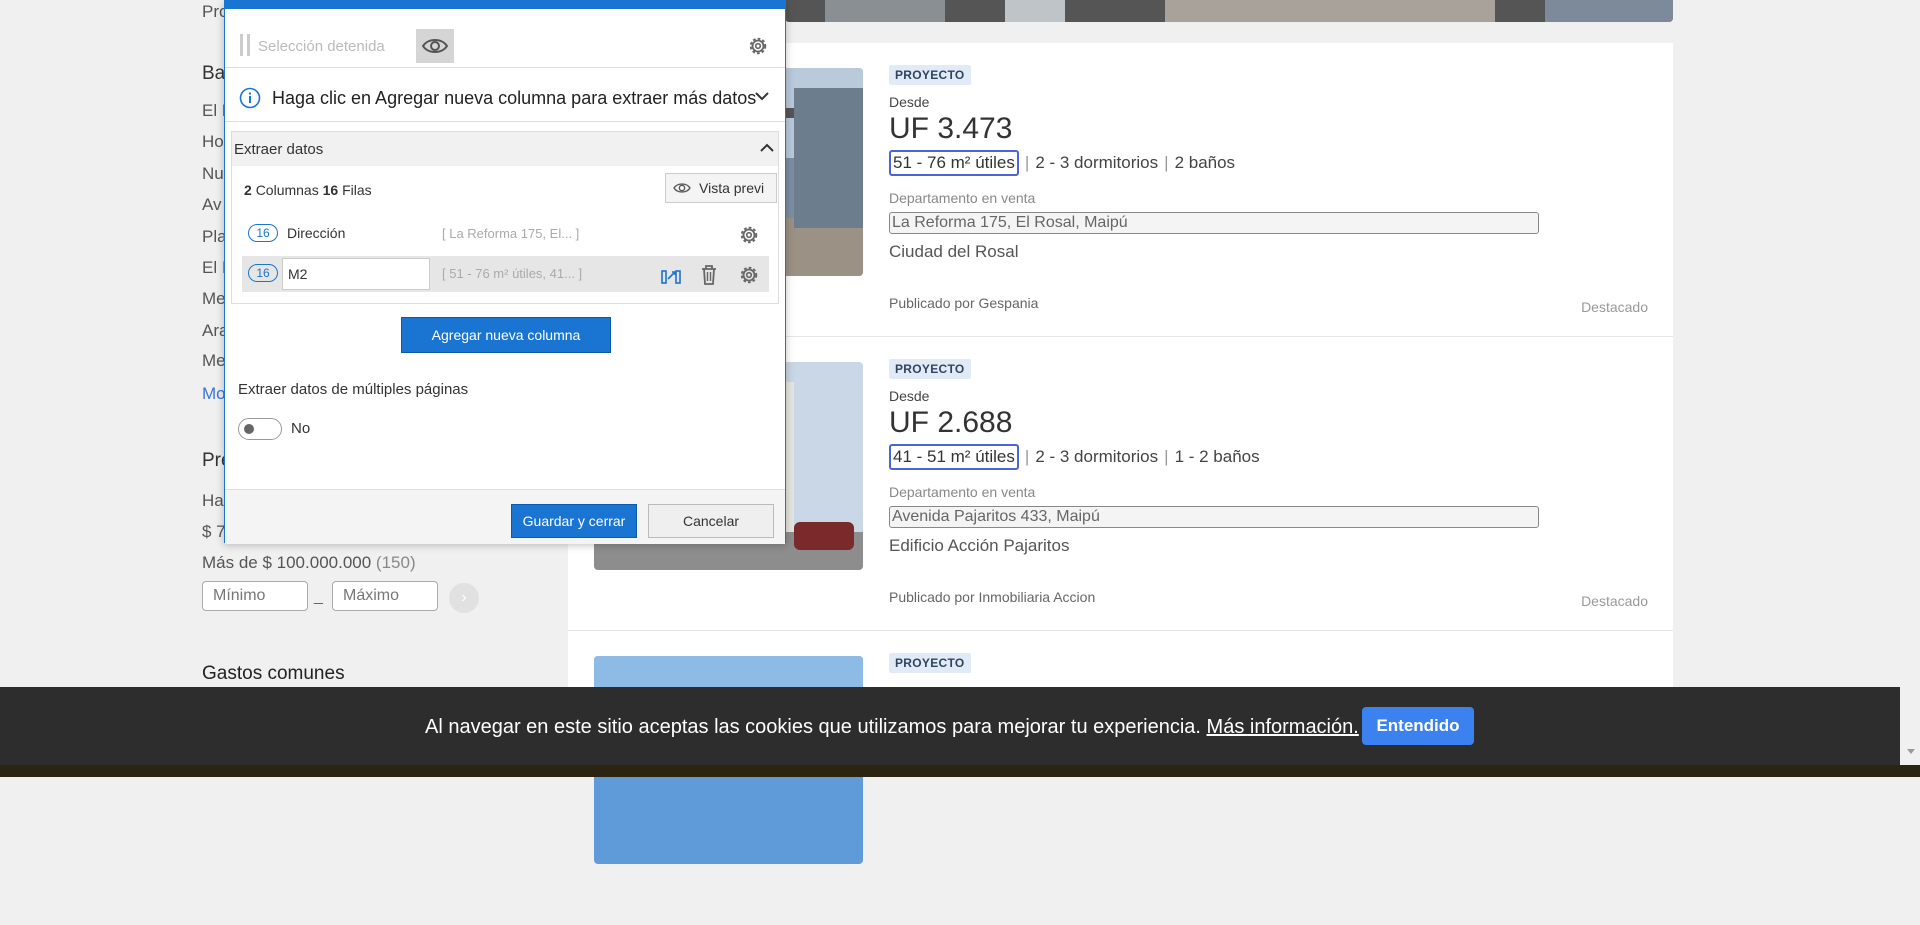  Describe the element at coordinates (951, 422) in the screenshot. I see `listing-price: UF 2.688` at that location.